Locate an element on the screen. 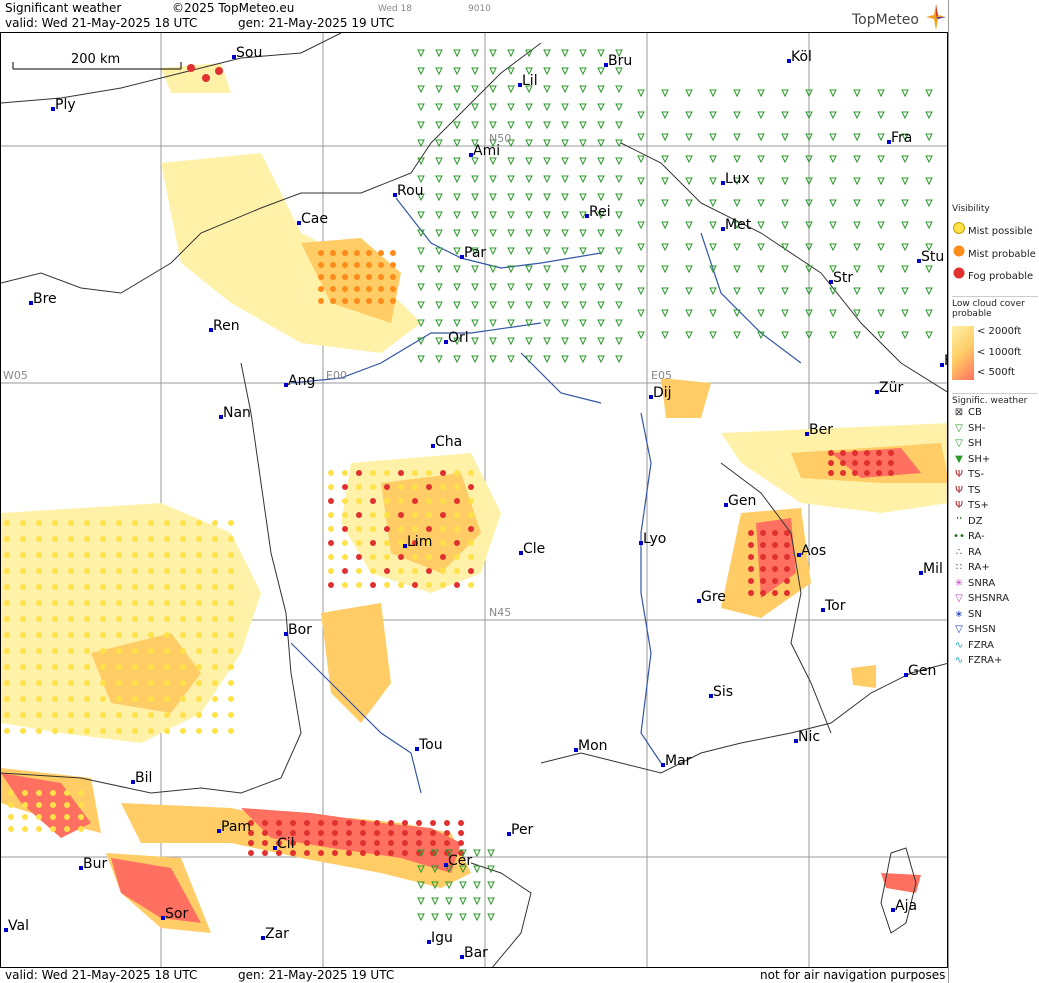 The width and height of the screenshot is (1039, 983). legend-sigwx-title: Signific. weather is located at coordinates (995, 399).